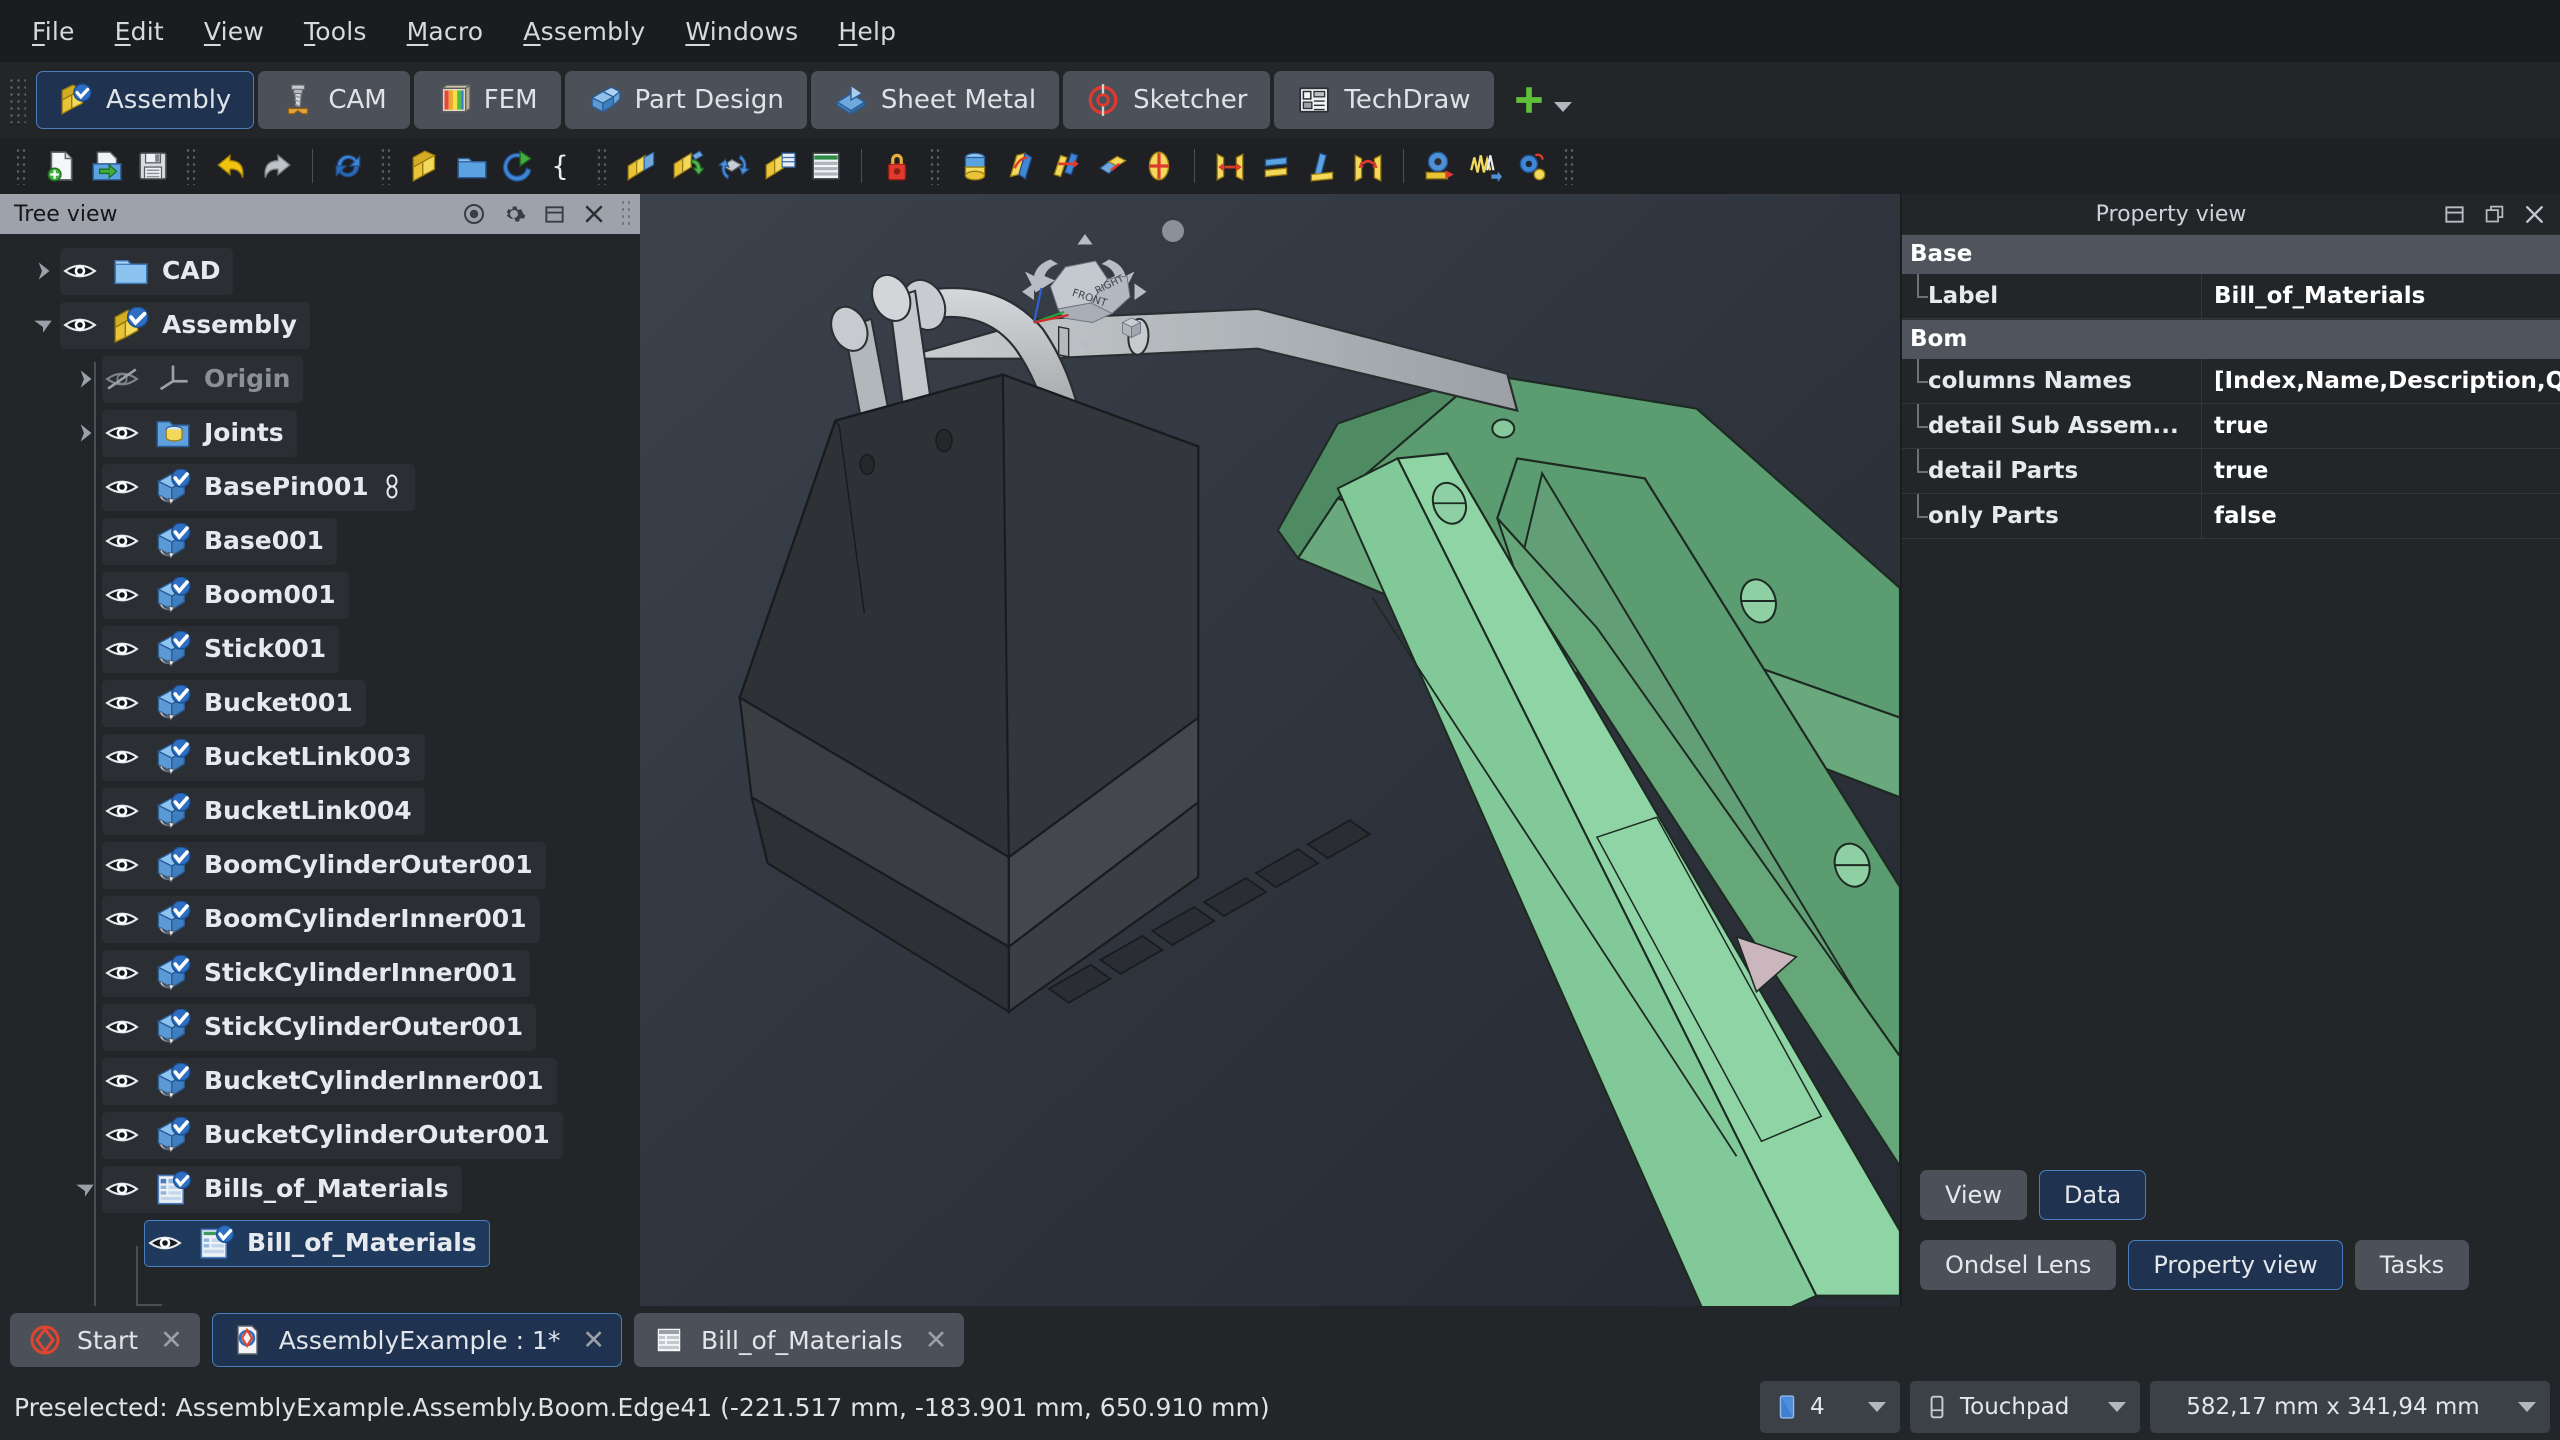  Describe the element at coordinates (1159, 166) in the screenshot. I see `fixed-joint-icon` at that location.